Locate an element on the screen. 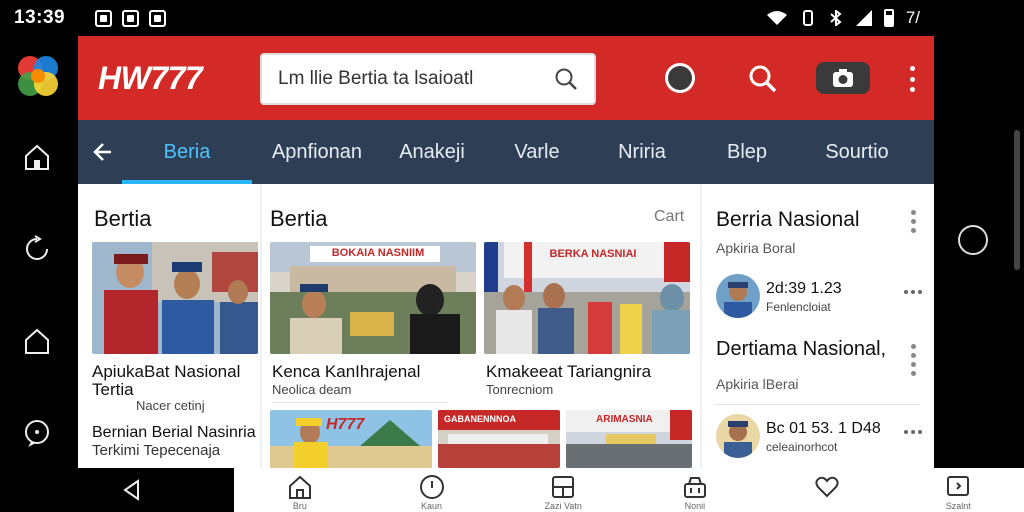 Image resolution: width=1024 pixels, height=512 pixels. nav-label: Szalnt is located at coordinates (958, 506).